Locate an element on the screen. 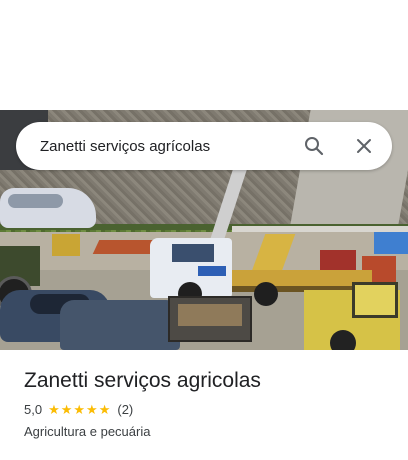 This screenshot has height=460, width=408. photo-blue-sign is located at coordinates (391, 243).